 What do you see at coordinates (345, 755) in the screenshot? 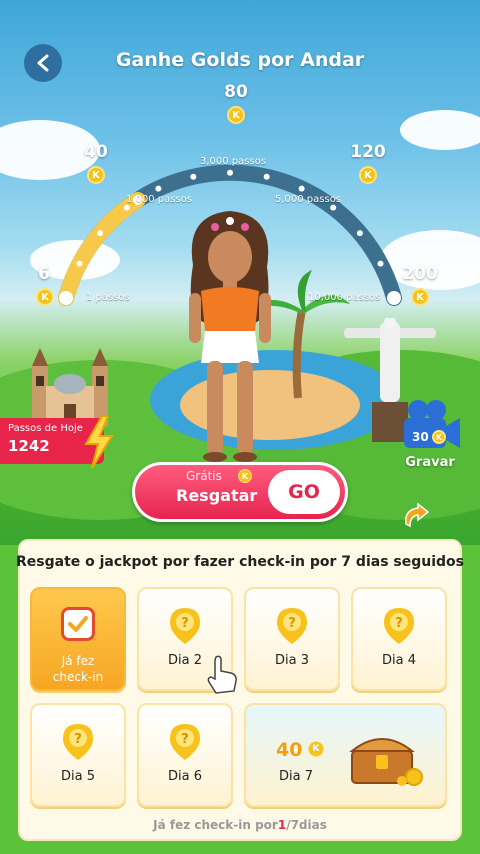
I see `checkin-day-7: 40 K Dia 7` at bounding box center [345, 755].